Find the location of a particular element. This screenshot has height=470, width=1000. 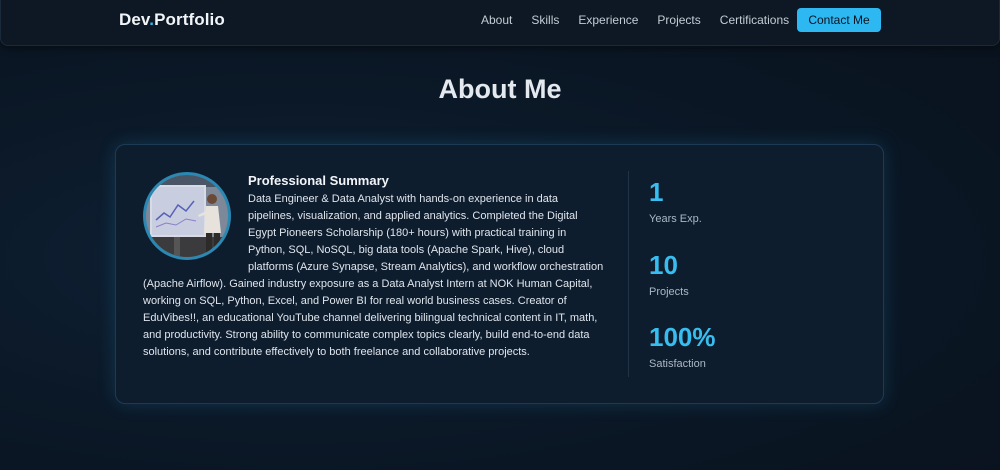

nav-link-projects: Projects is located at coordinates (678, 20).